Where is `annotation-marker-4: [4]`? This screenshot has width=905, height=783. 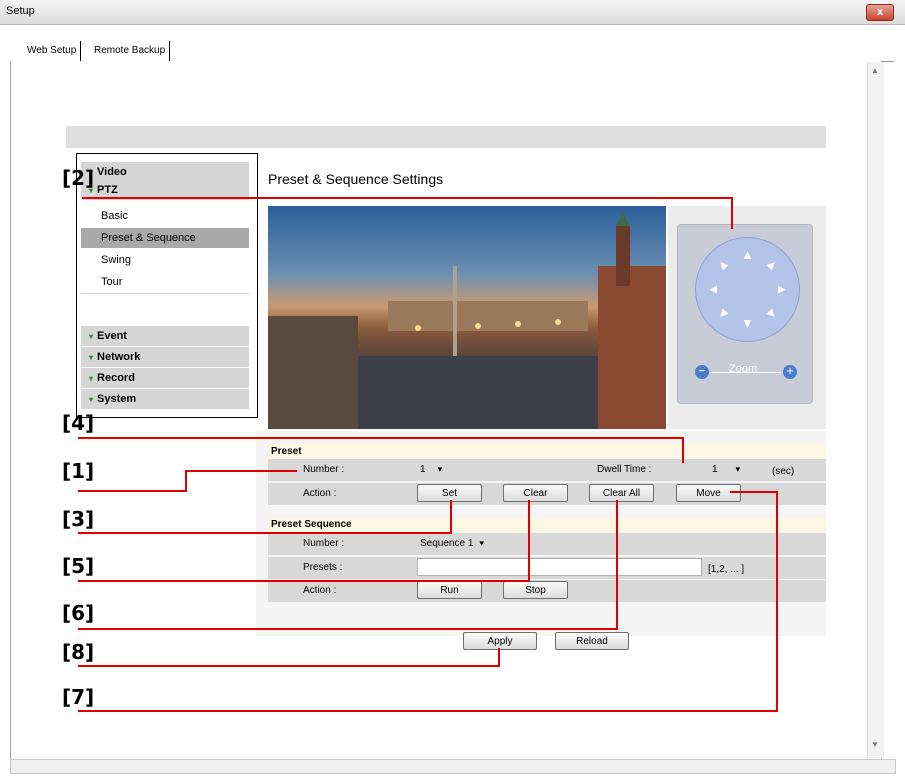 annotation-marker-4: [4] is located at coordinates (78, 423).